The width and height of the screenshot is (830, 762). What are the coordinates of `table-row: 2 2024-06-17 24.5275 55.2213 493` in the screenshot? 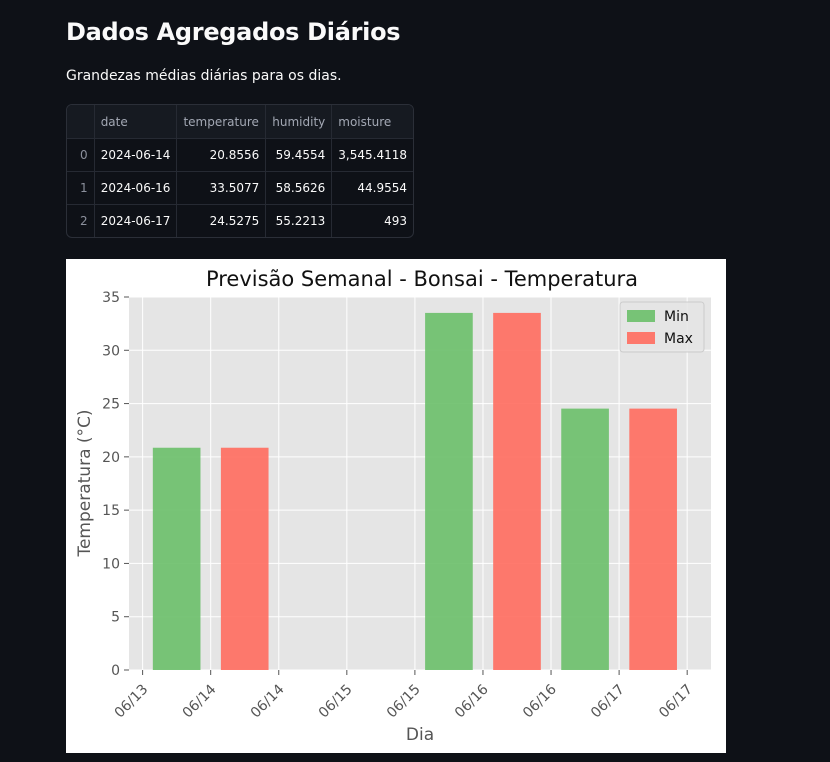 It's located at (240, 221).